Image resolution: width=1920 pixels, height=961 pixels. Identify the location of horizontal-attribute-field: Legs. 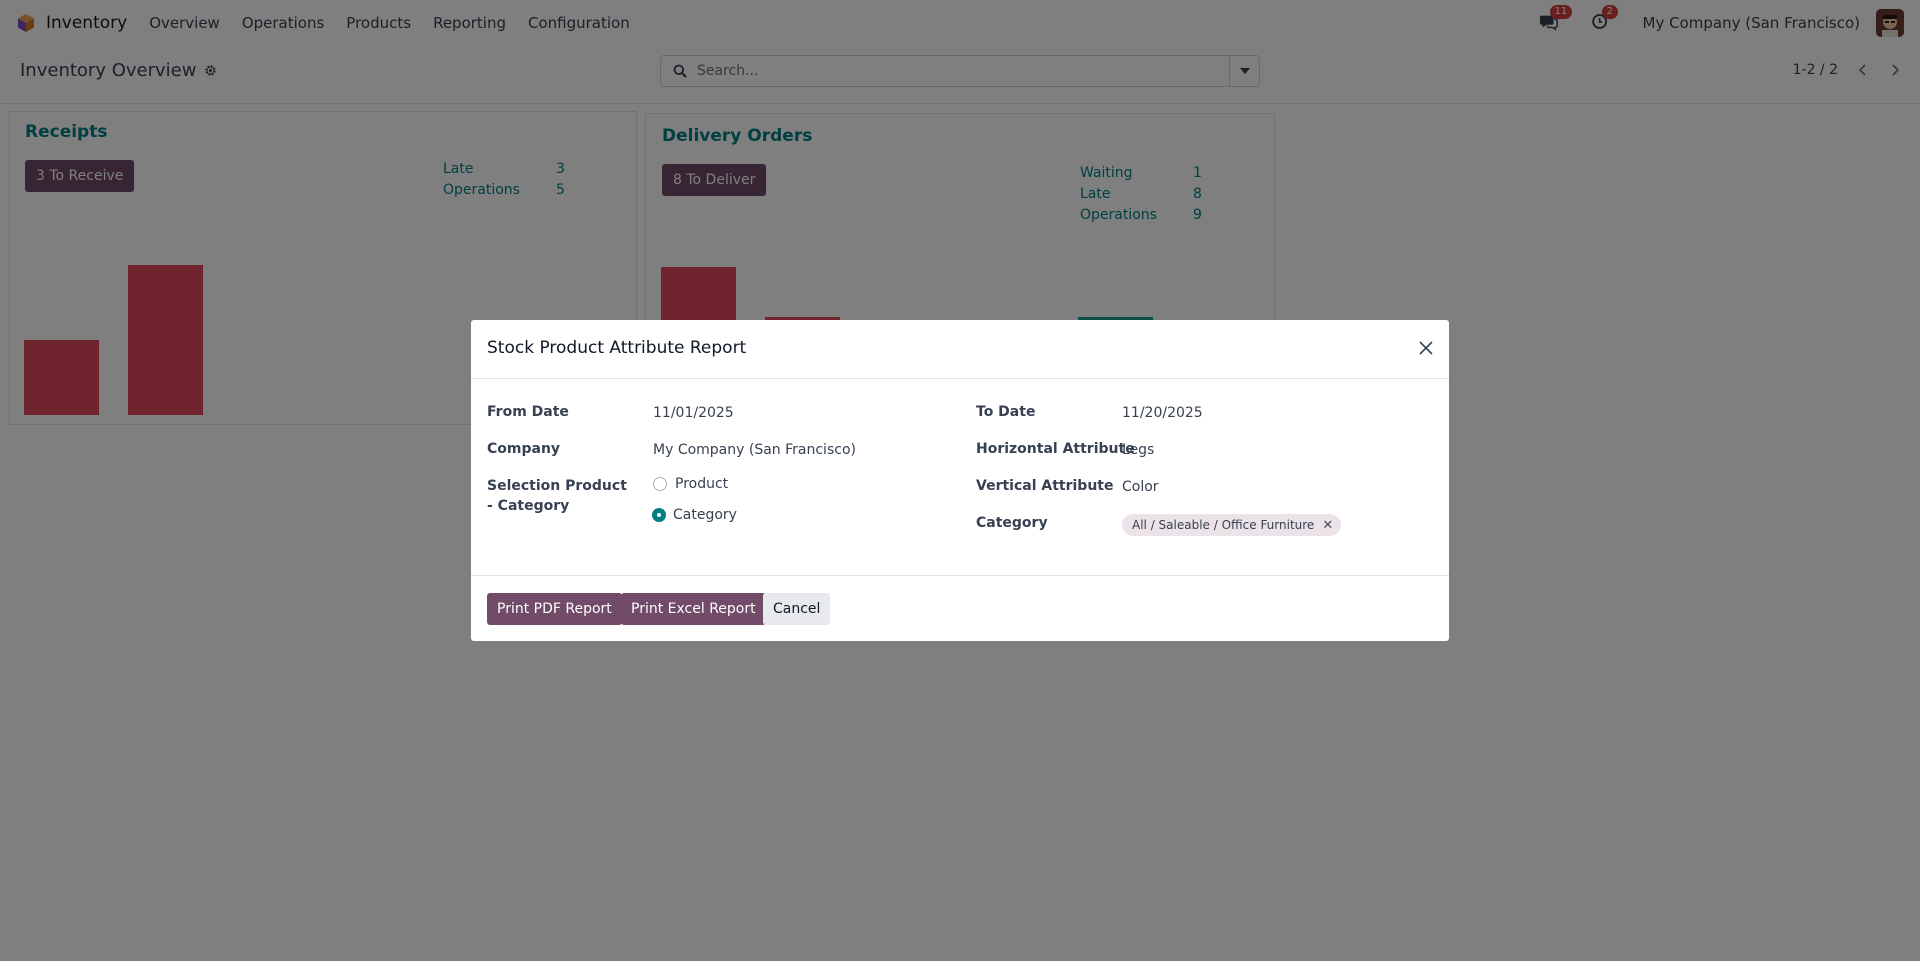
(1138, 450).